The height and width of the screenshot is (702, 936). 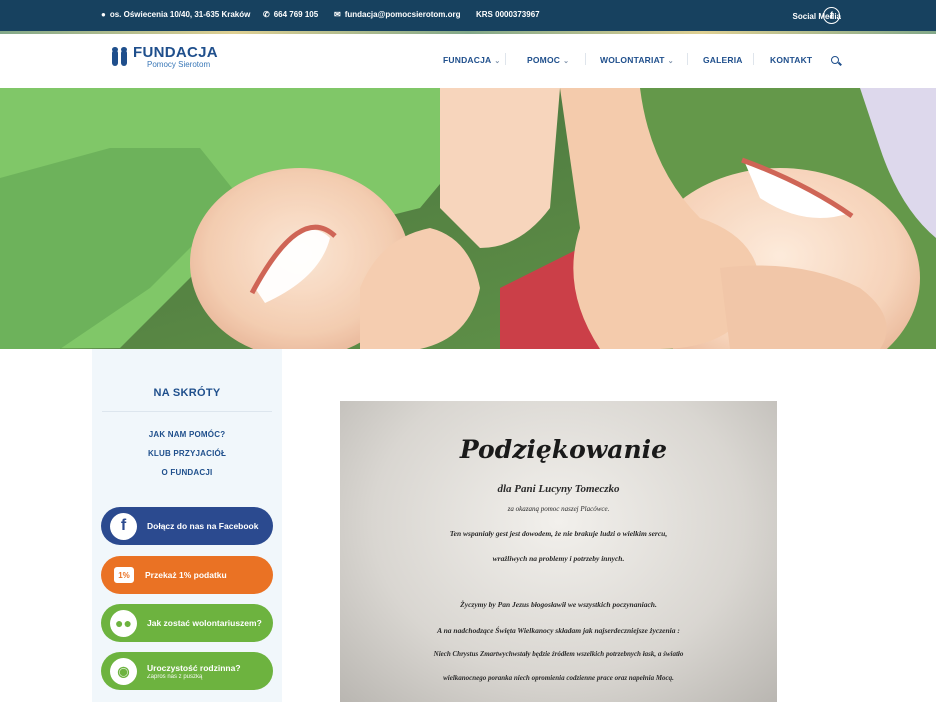 I want to click on volunteer-button: ●● Jak zostać wolontariuszem?, so click(x=187, y=623).